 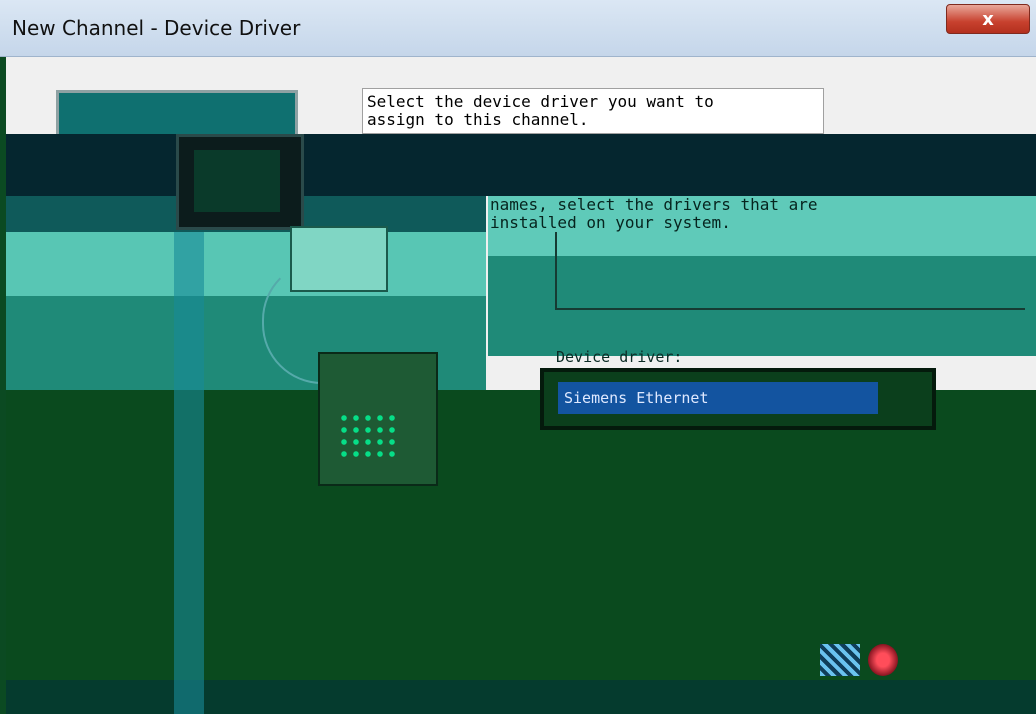 What do you see at coordinates (478, 119) in the screenshot?
I see `instruction-line-2: assign to this channel.` at bounding box center [478, 119].